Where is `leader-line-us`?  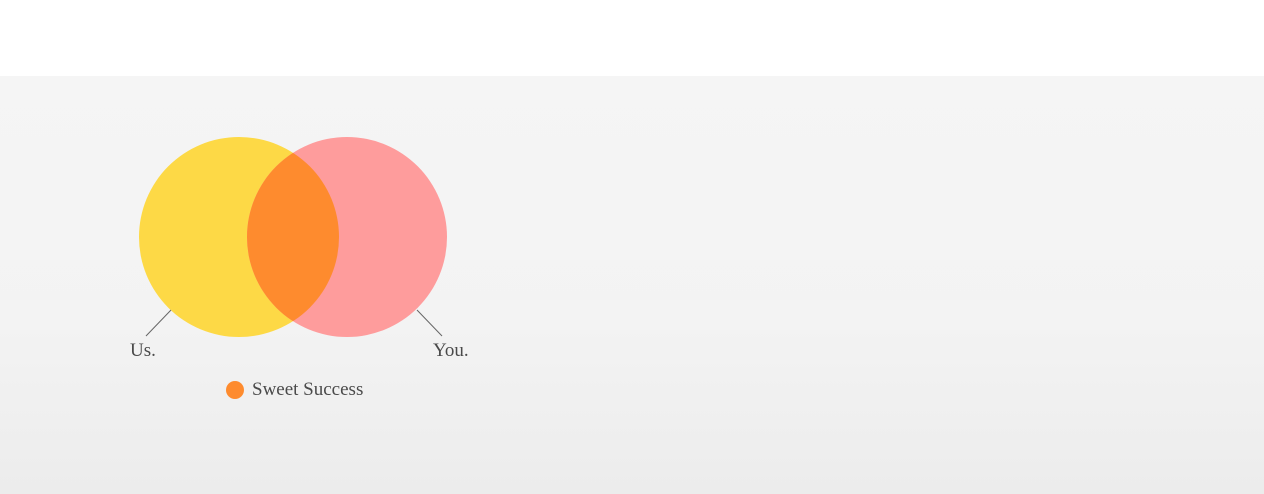 leader-line-us is located at coordinates (158, 323).